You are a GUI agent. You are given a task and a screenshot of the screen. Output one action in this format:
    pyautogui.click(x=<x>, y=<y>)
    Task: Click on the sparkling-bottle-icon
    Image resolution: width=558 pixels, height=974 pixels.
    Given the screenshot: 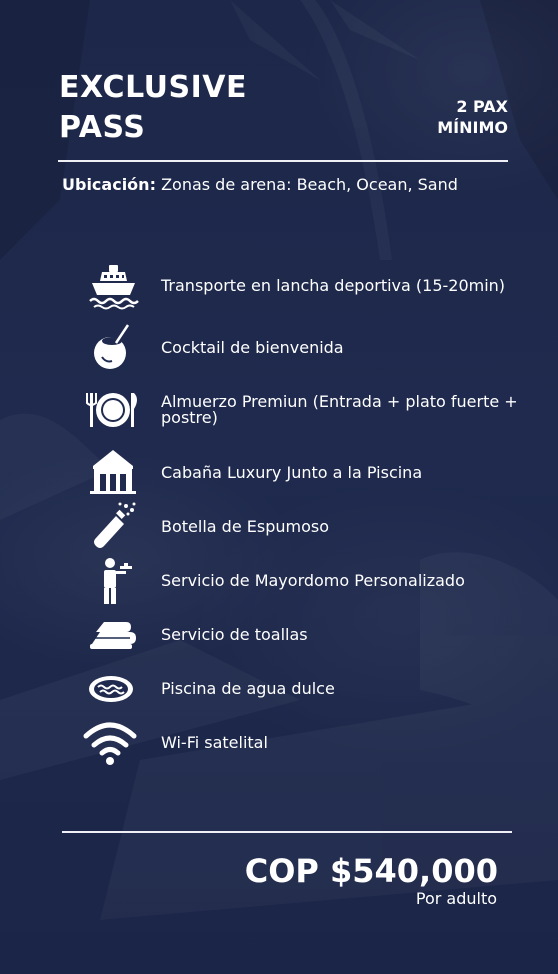 What is the action you would take?
    pyautogui.click(x=113, y=527)
    